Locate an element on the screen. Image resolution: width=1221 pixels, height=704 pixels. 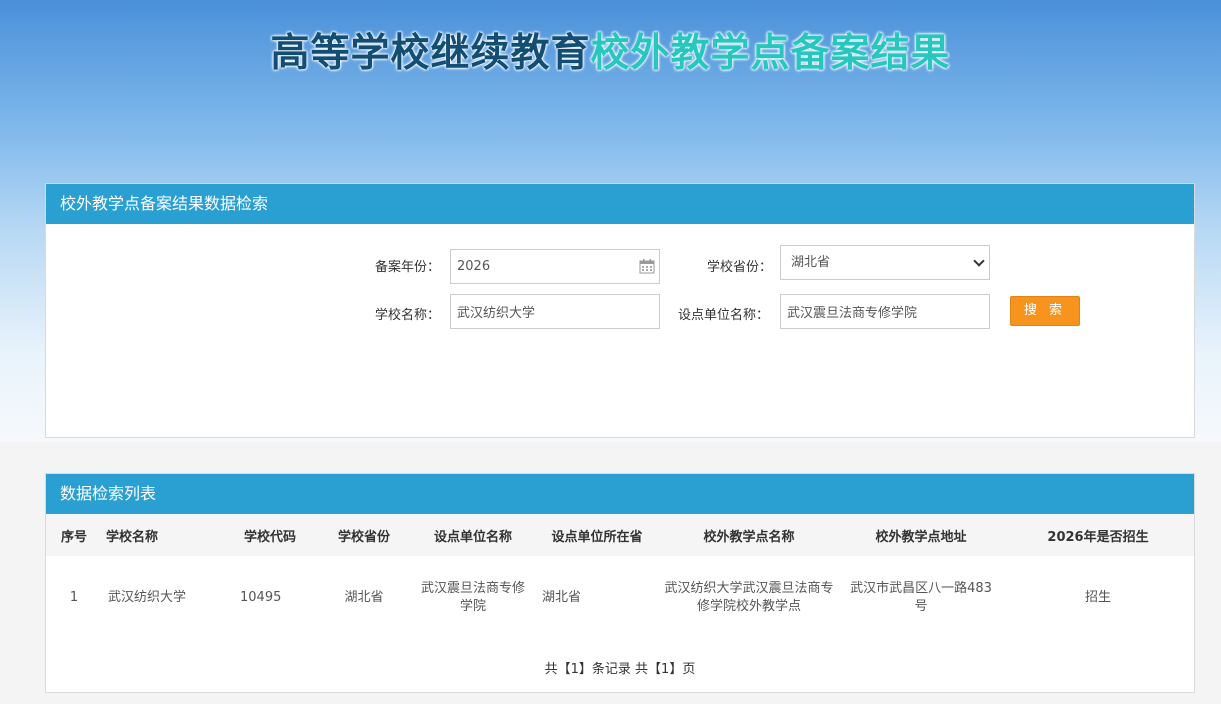
table-cell: 武汉震旦法商专修学院 is located at coordinates (472, 597).